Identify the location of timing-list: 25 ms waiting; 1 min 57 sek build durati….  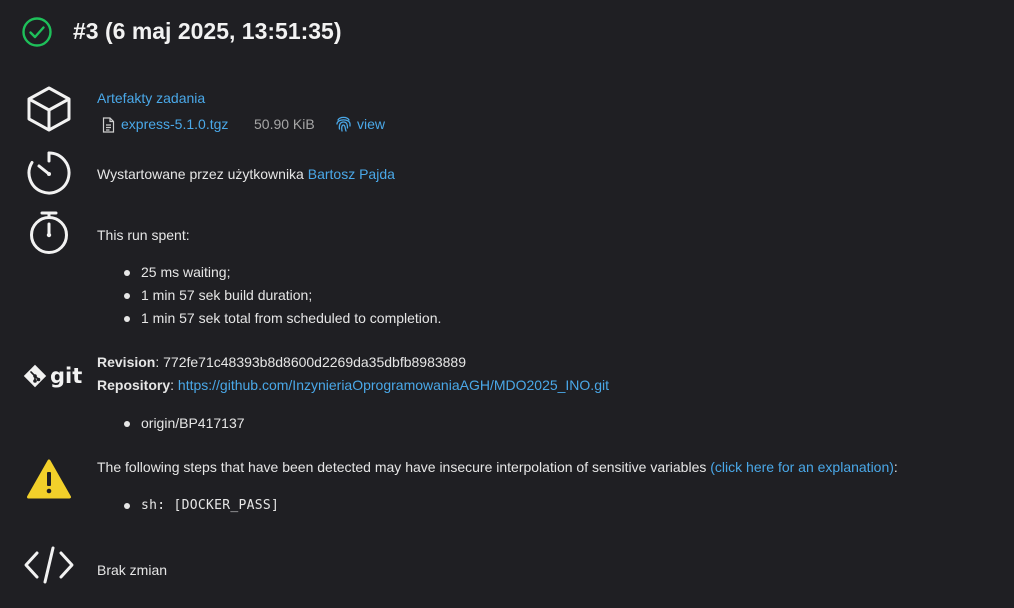
(281, 295).